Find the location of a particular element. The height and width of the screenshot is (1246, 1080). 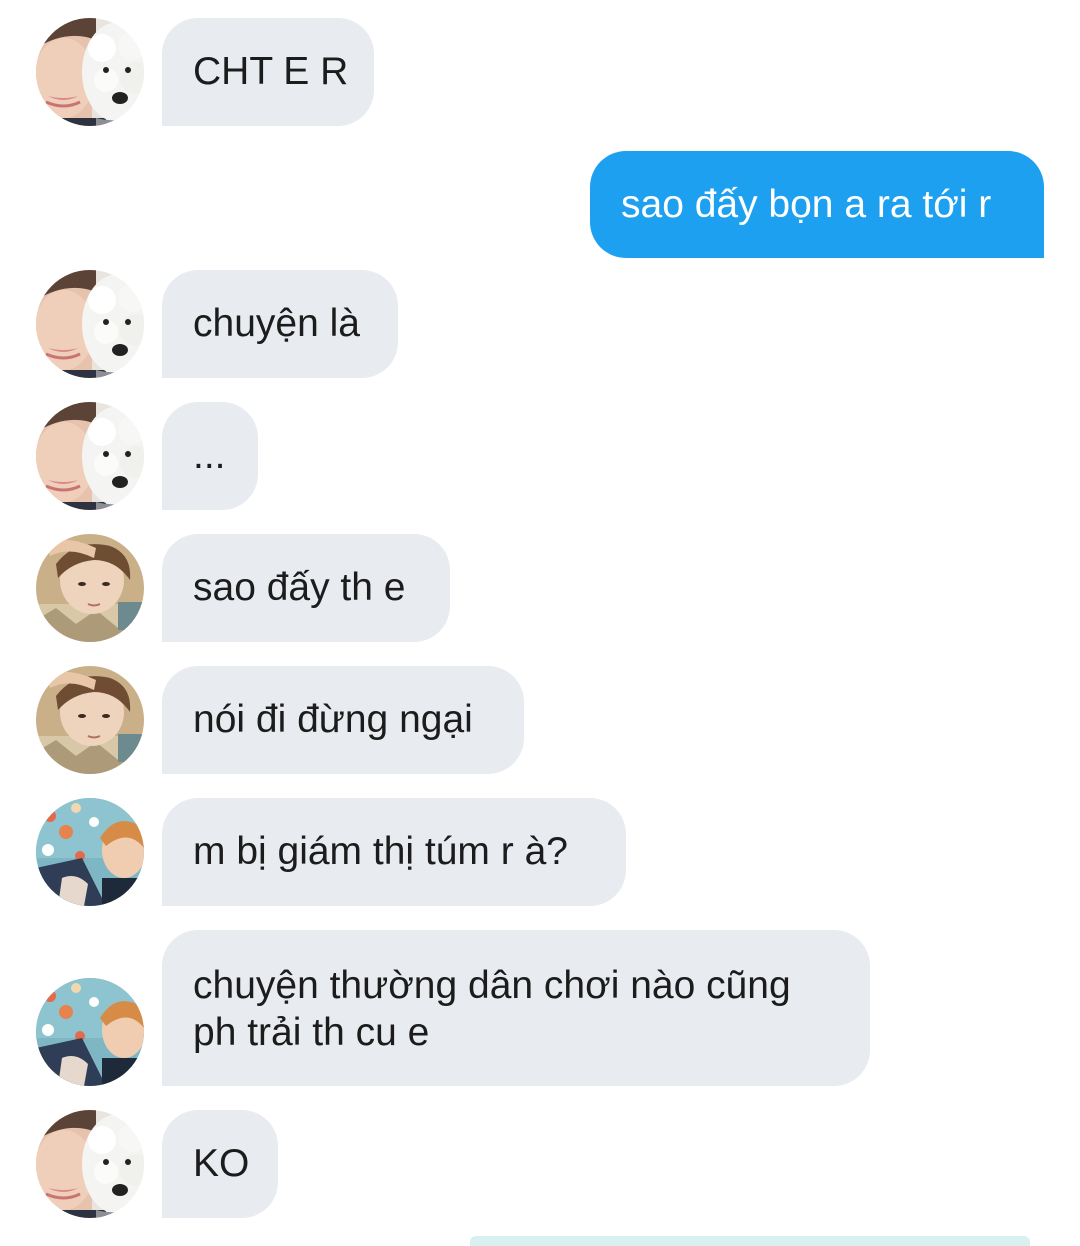

message-text: nói đi đừng ngại is located at coordinates (333, 719).